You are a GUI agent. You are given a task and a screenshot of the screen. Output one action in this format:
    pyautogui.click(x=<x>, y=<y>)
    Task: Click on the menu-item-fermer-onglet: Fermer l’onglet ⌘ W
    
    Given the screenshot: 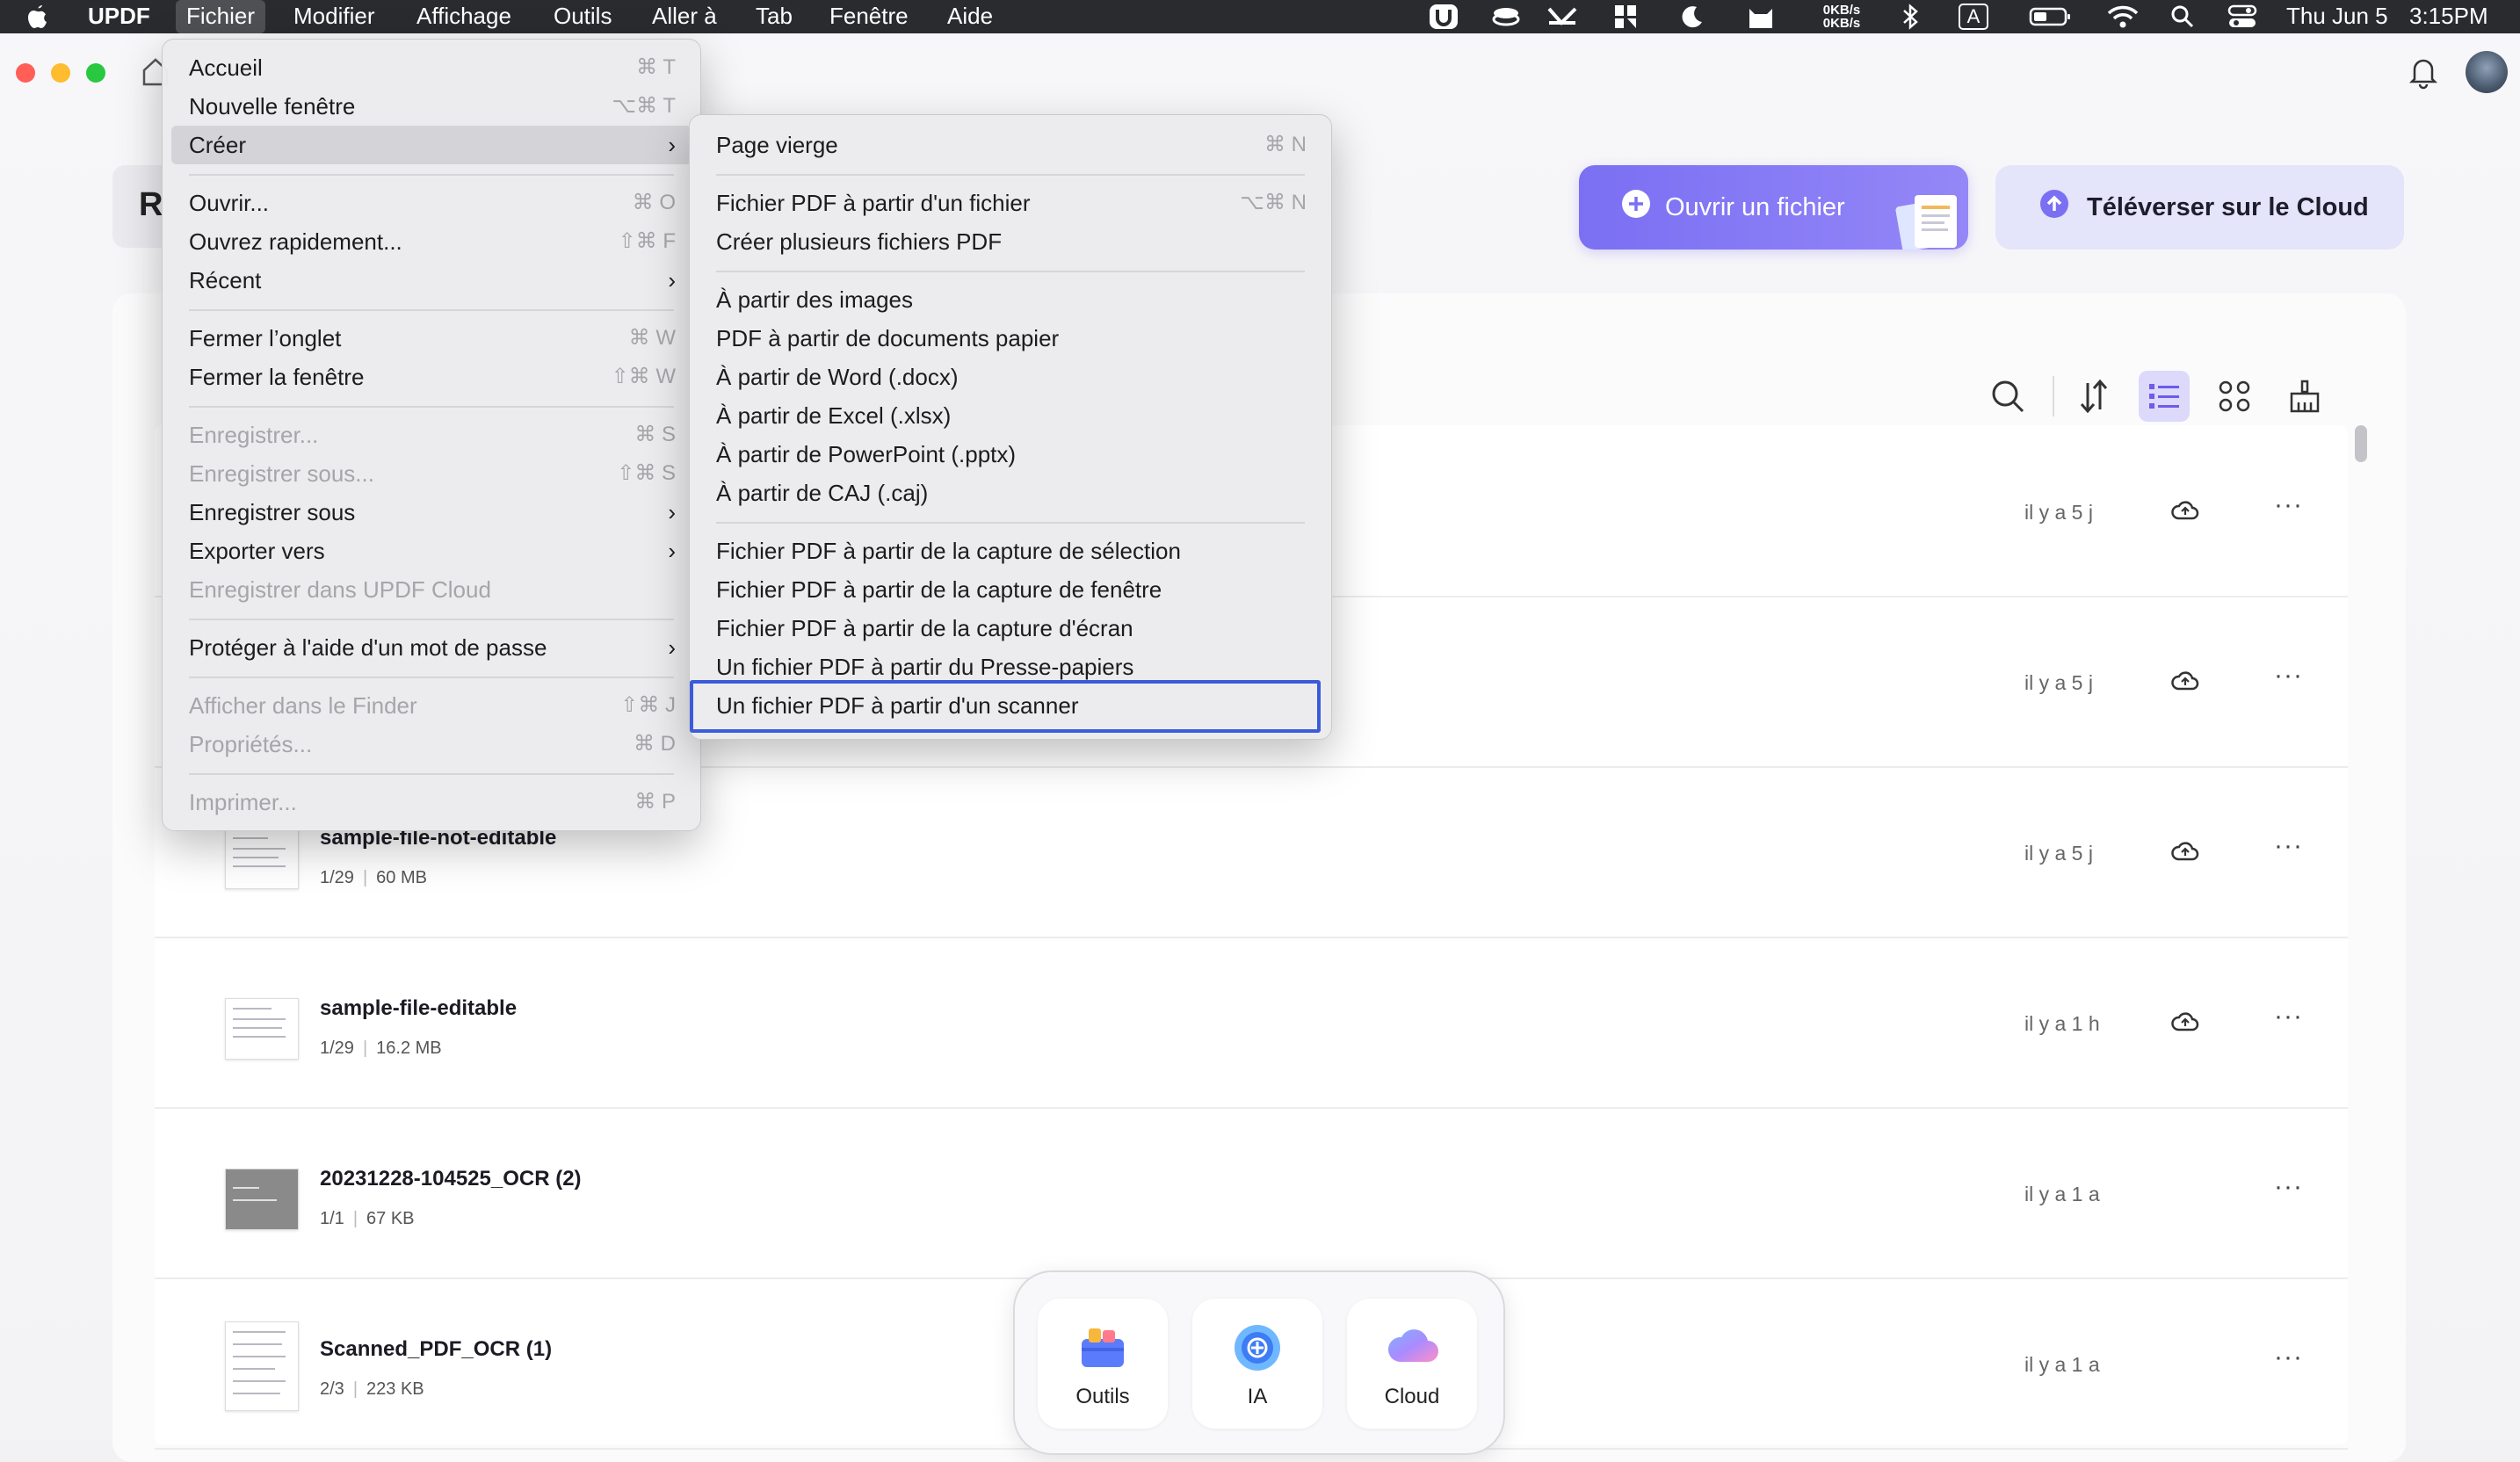 What is the action you would take?
    pyautogui.click(x=431, y=338)
    